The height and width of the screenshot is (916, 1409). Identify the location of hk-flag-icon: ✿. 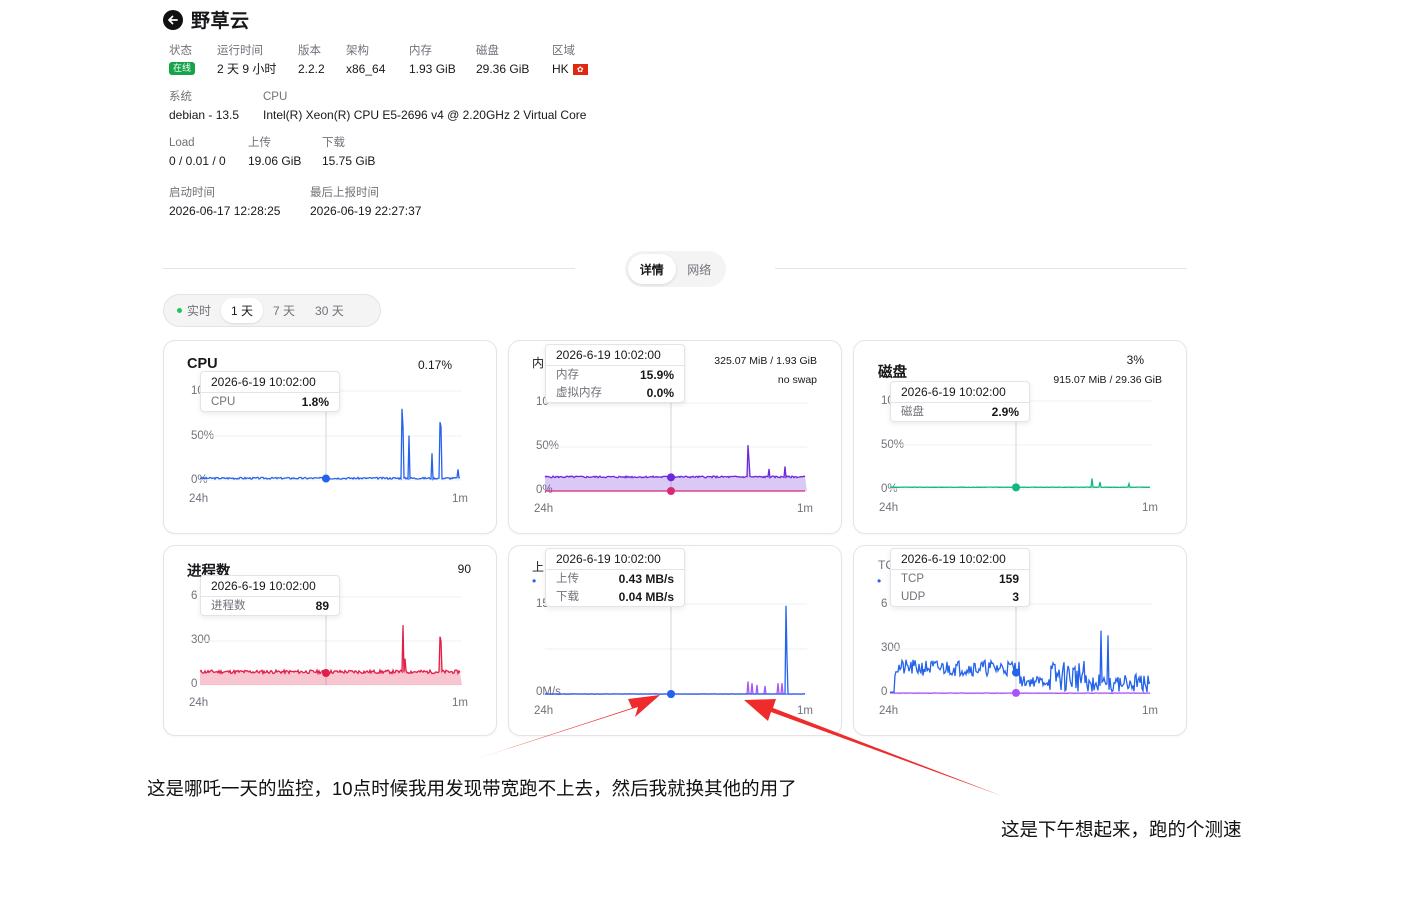
(580, 69).